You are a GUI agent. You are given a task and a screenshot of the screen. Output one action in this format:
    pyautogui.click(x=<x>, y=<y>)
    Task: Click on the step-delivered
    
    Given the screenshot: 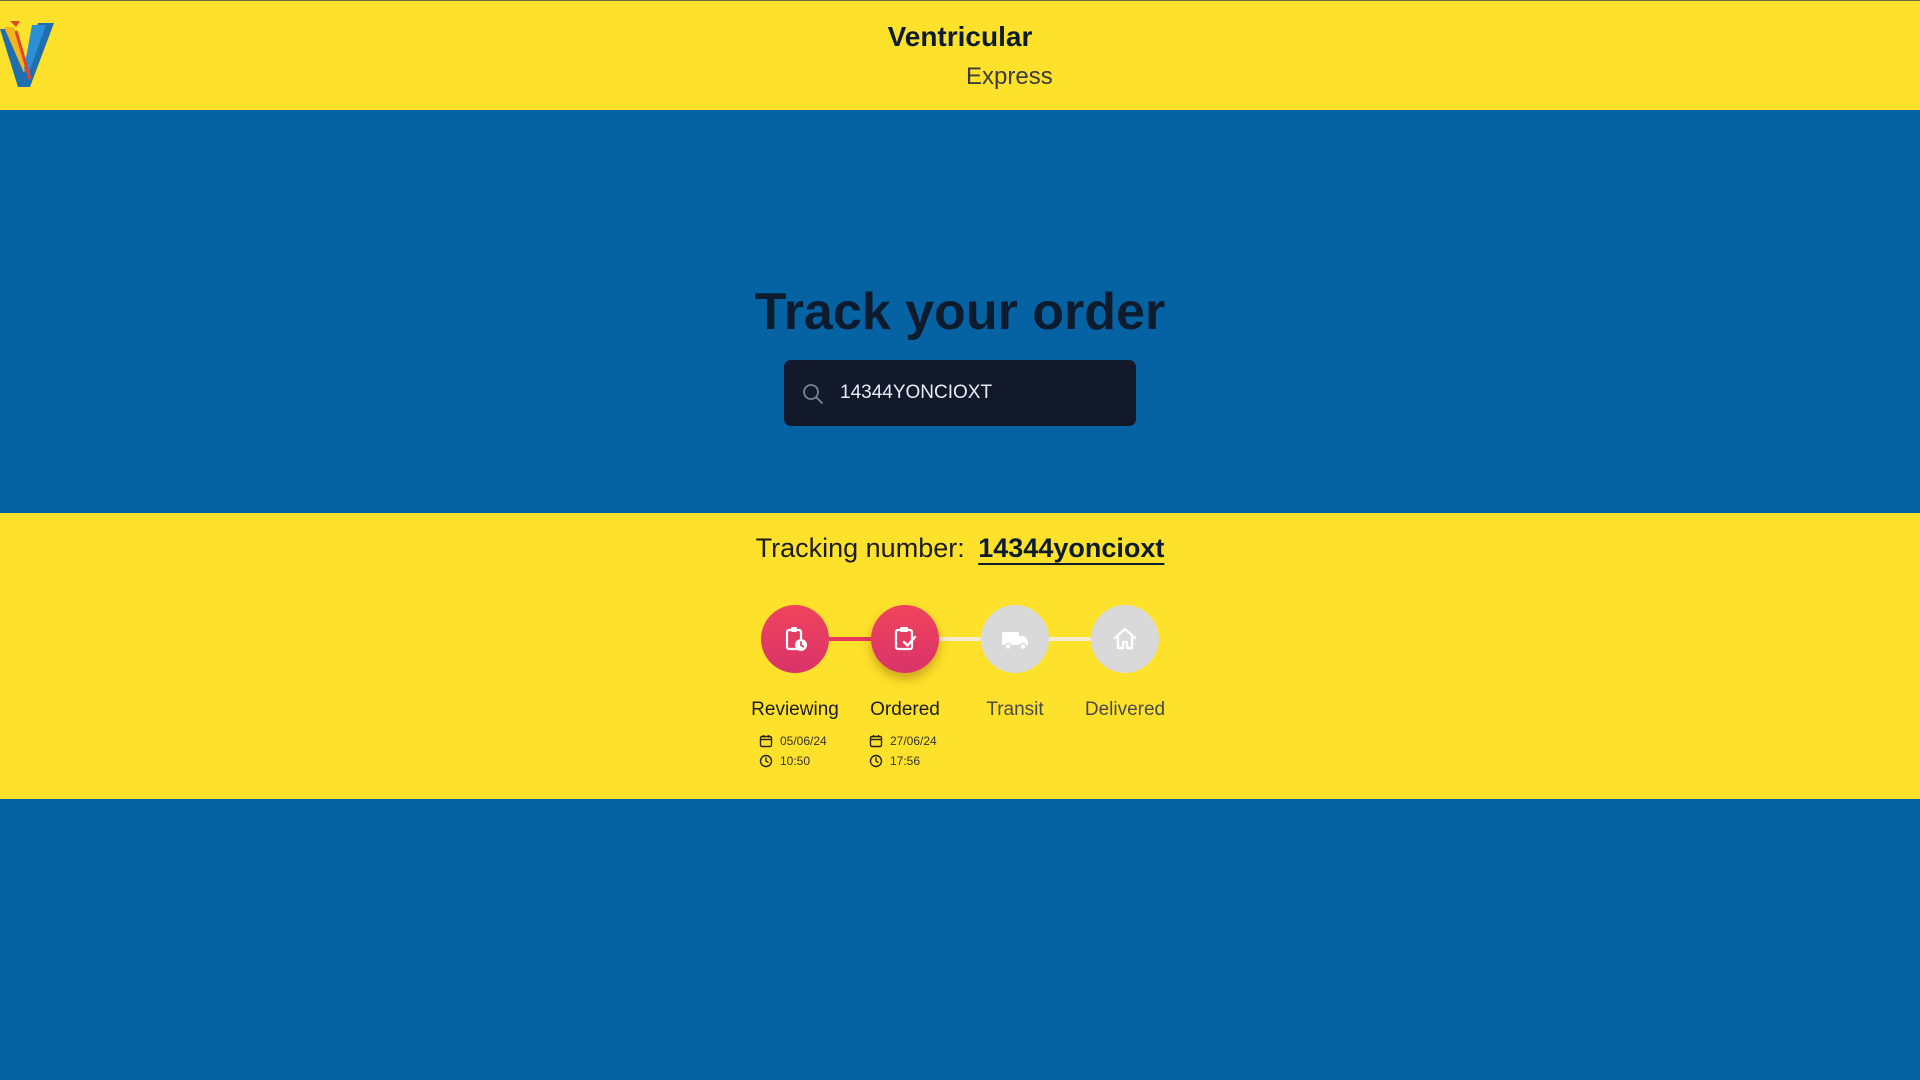 What is the action you would take?
    pyautogui.click(x=1125, y=639)
    